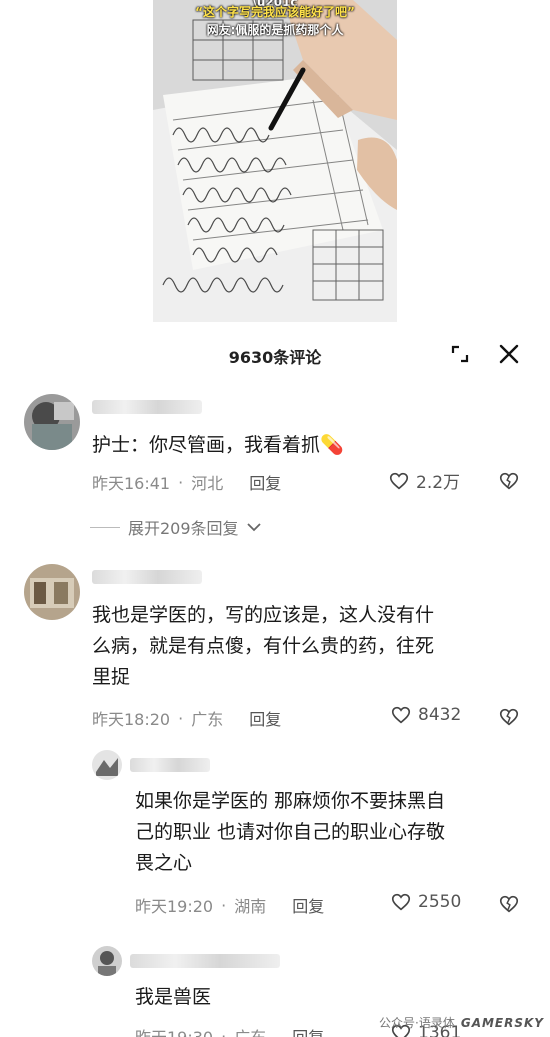 This screenshot has height=1037, width=550. Describe the element at coordinates (174, 1030) in the screenshot. I see `reply-time: 昨天19:30` at that location.